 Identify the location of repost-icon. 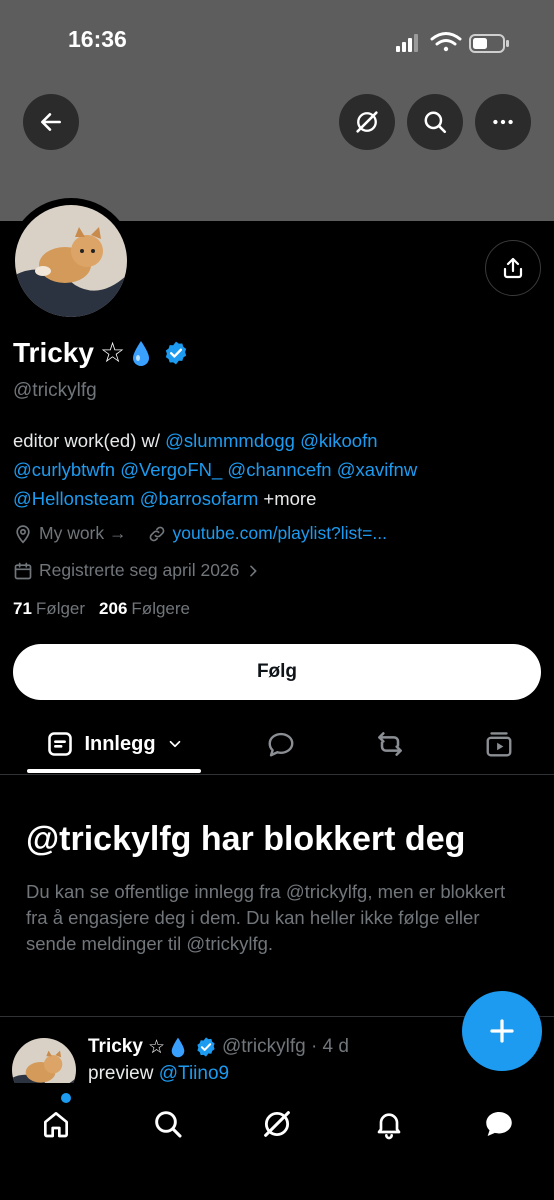
(390, 744).